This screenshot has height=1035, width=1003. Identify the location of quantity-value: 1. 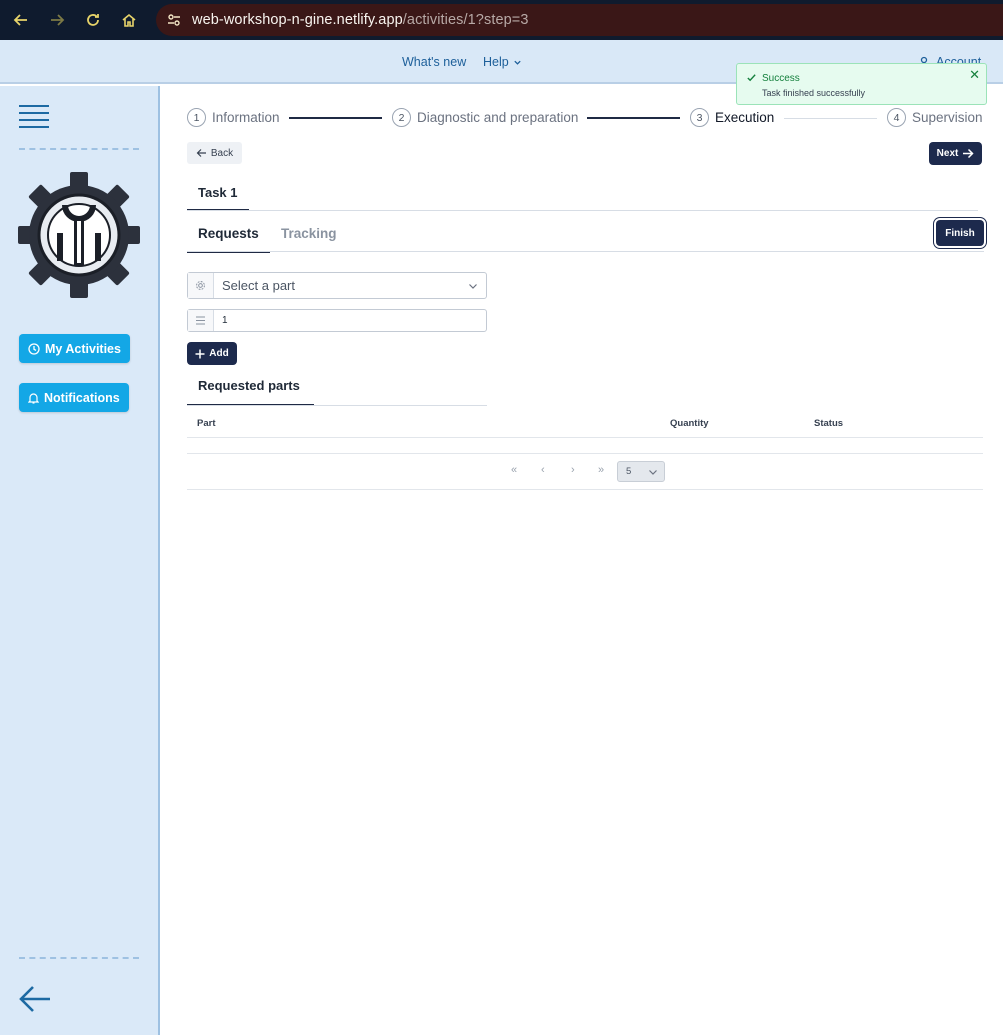
(225, 320).